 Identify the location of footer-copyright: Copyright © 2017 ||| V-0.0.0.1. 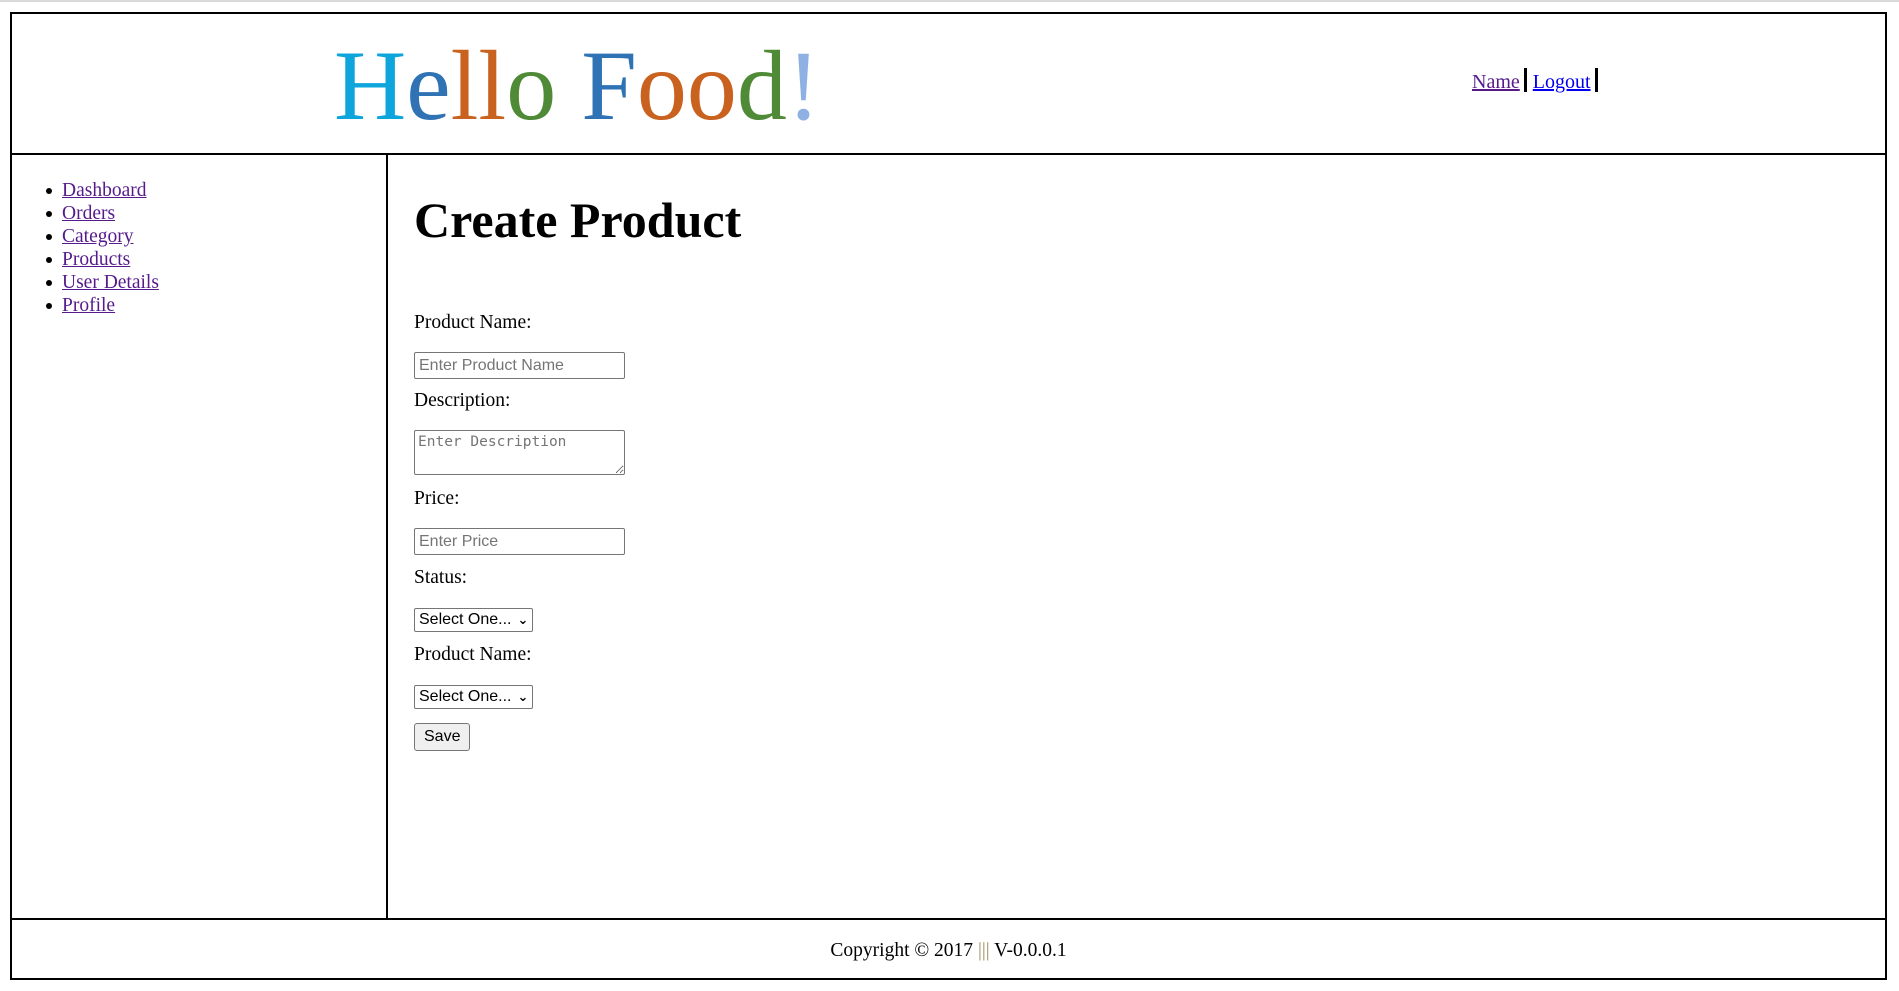
(948, 951).